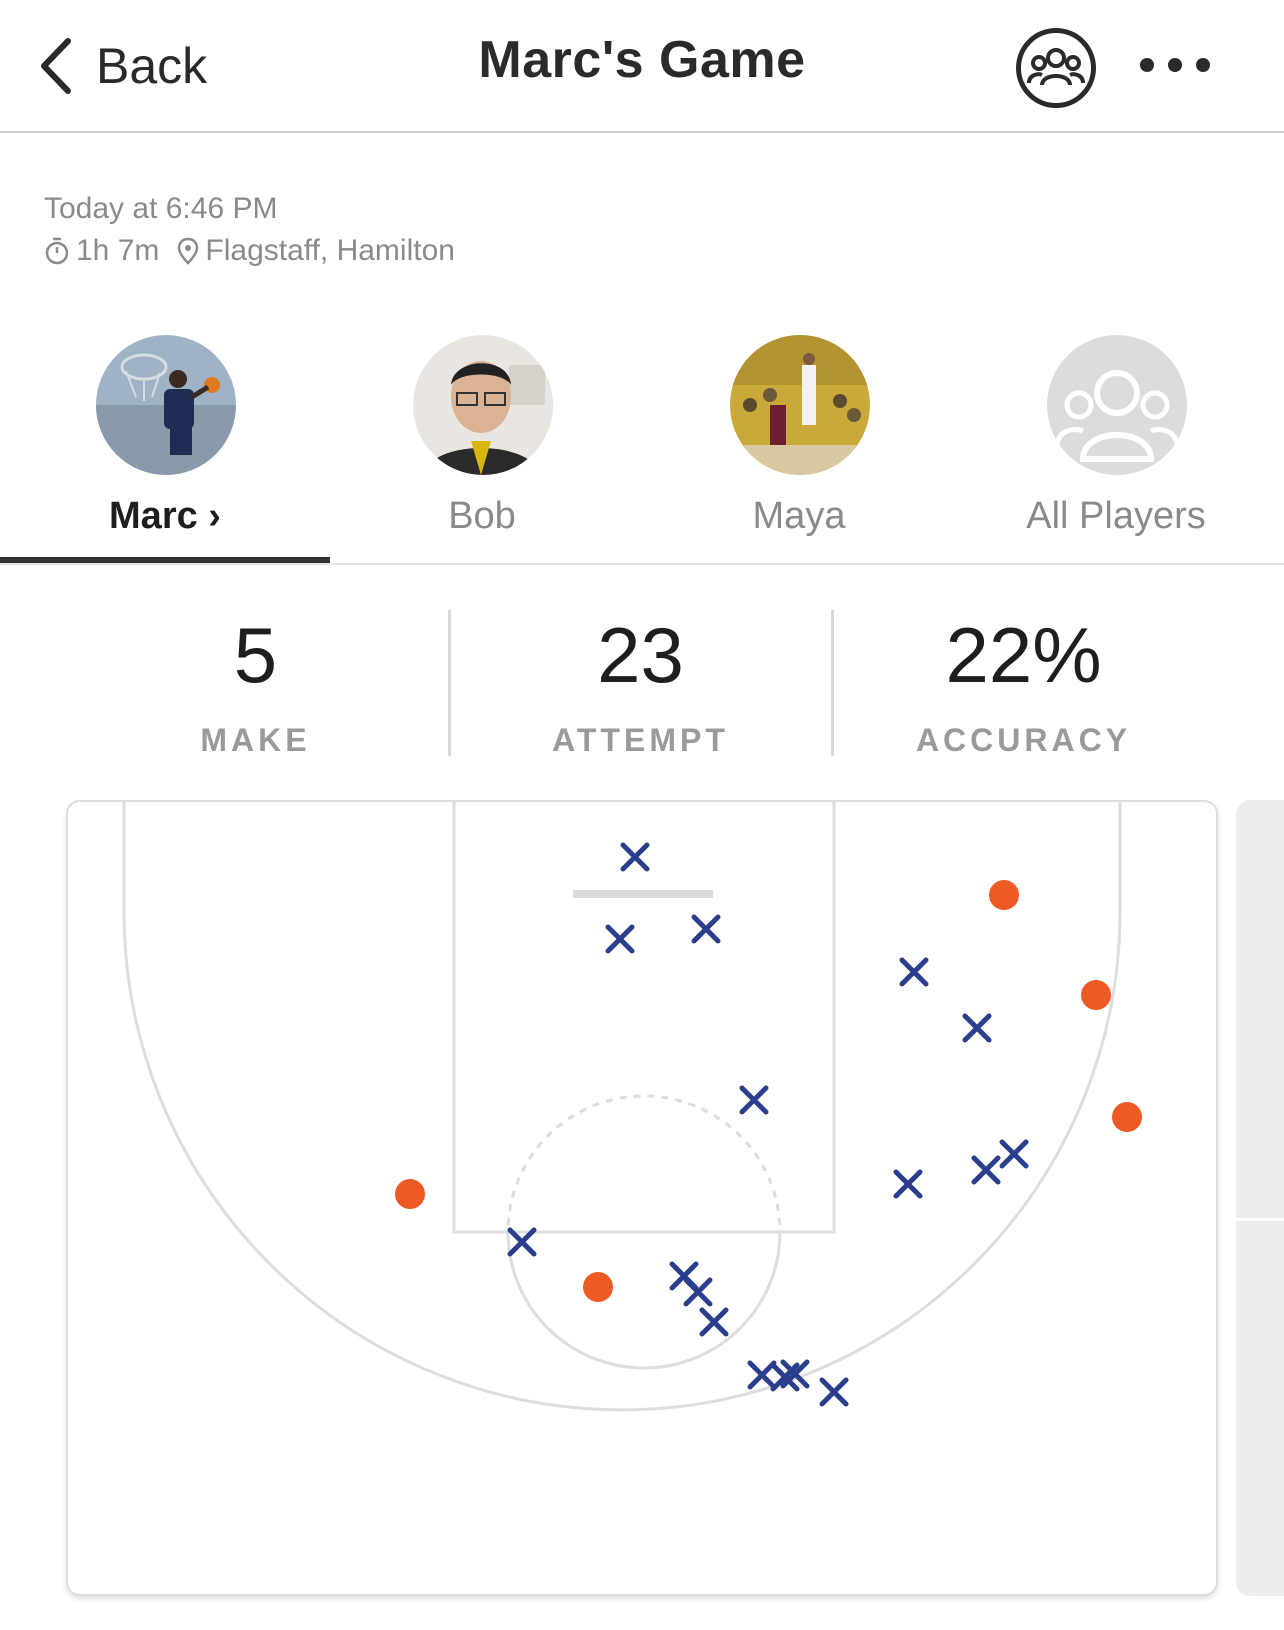 The height and width of the screenshot is (1630, 1284). I want to click on player-tab-maya: Maya, so click(799, 449).